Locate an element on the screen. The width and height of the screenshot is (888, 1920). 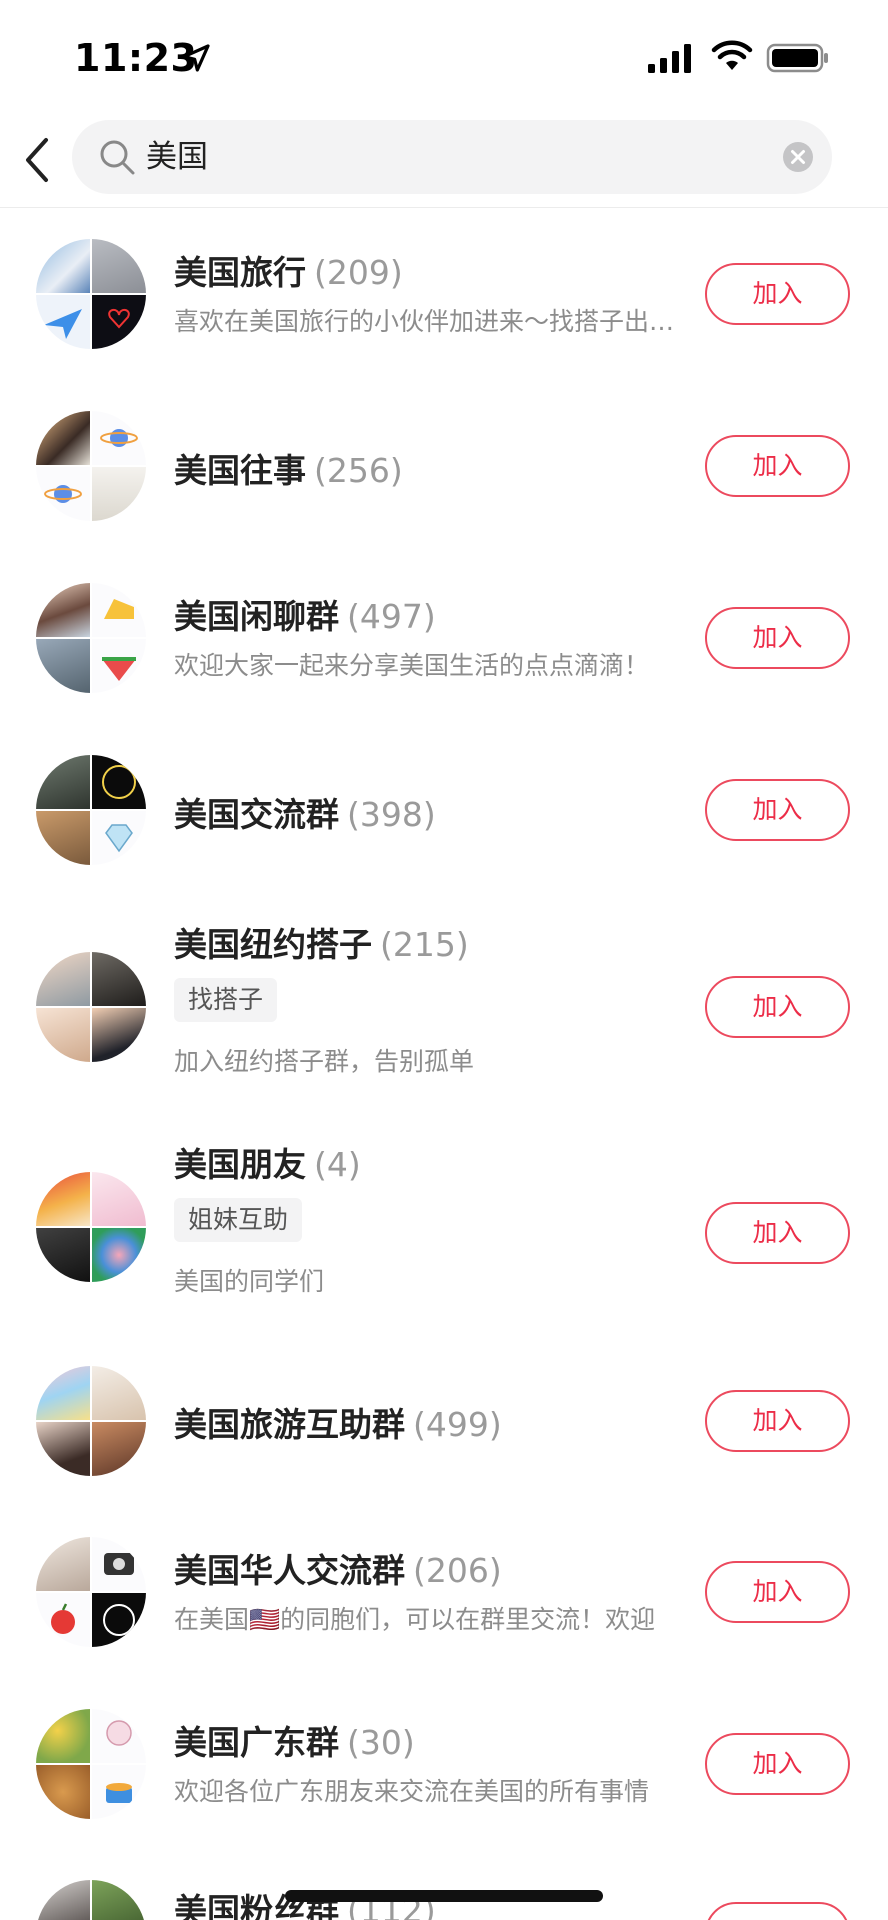
home-indicator is located at coordinates (444, 1896).